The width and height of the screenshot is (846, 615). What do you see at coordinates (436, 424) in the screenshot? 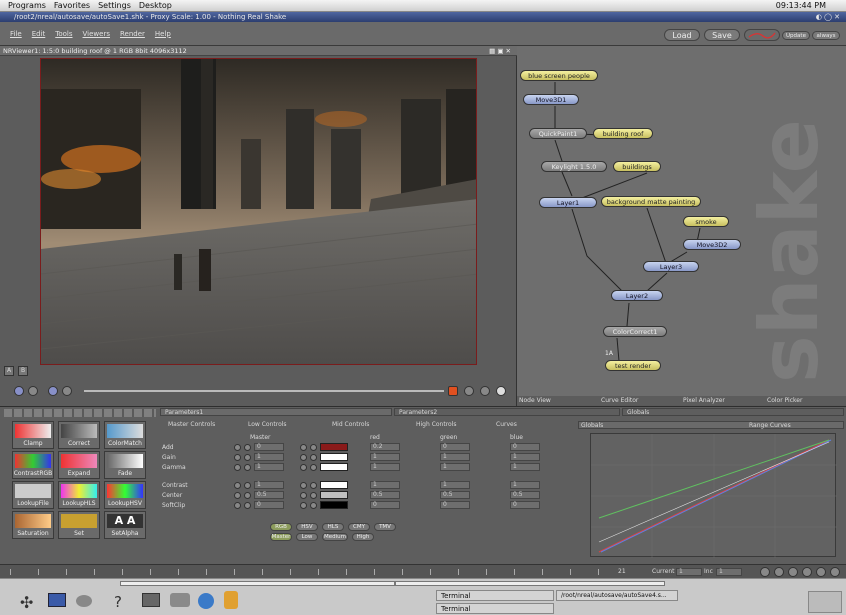
I see `subtab-high: High Controls` at bounding box center [436, 424].